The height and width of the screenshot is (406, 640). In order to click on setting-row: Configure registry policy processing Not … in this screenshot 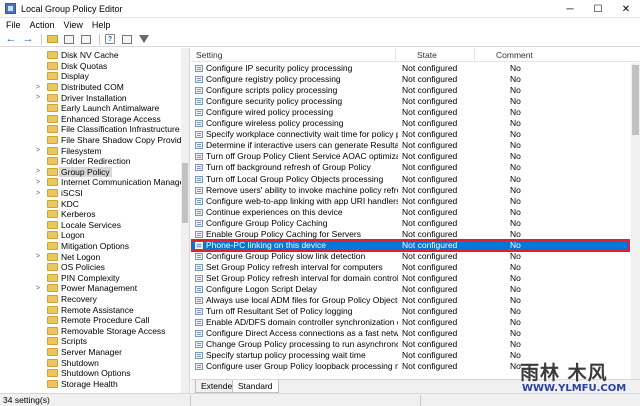, I will do `click(410, 79)`.